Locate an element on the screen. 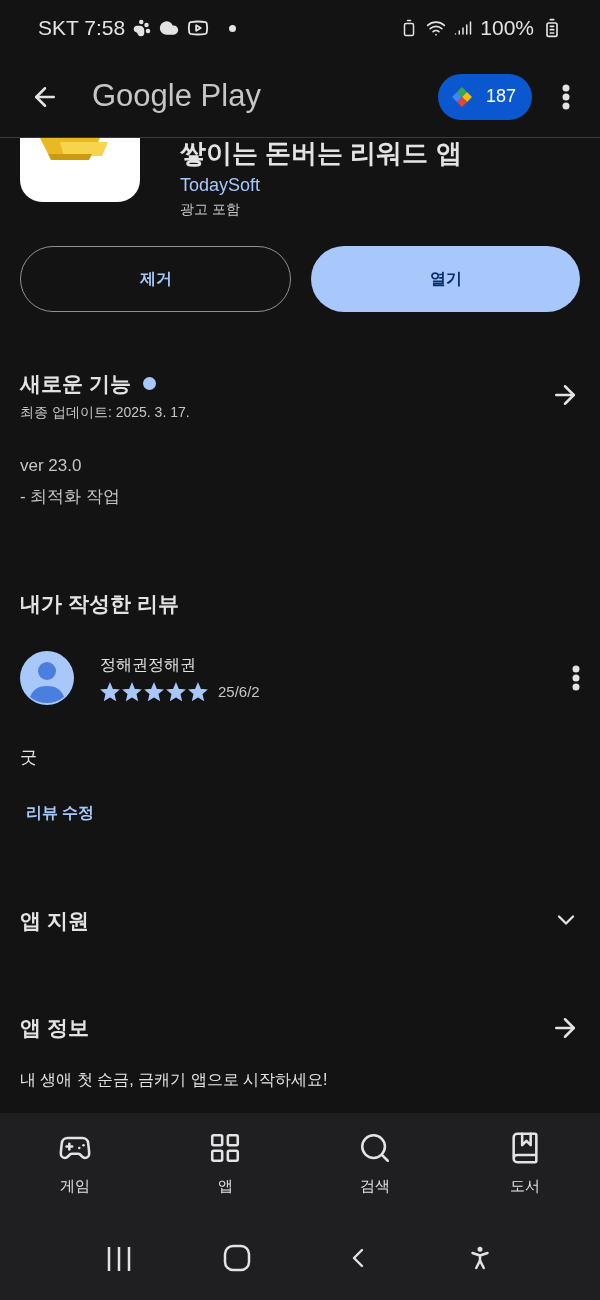 The height and width of the screenshot is (1300, 600). avatar-icon is located at coordinates (47, 678).